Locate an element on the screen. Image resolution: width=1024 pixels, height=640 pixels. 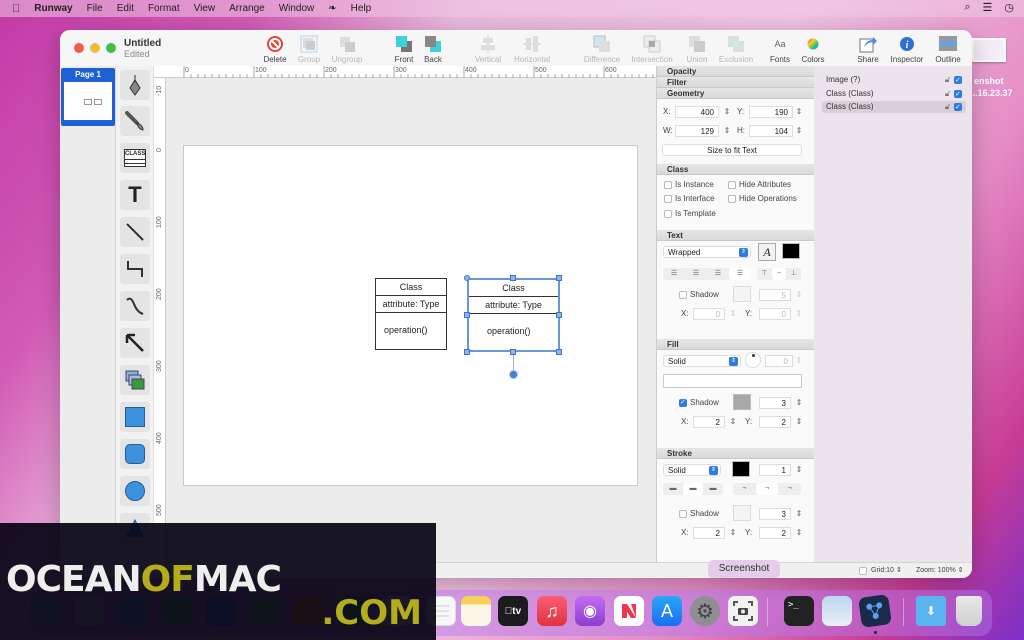
text-shadow-y-field: 0 is located at coordinates (775, 314).